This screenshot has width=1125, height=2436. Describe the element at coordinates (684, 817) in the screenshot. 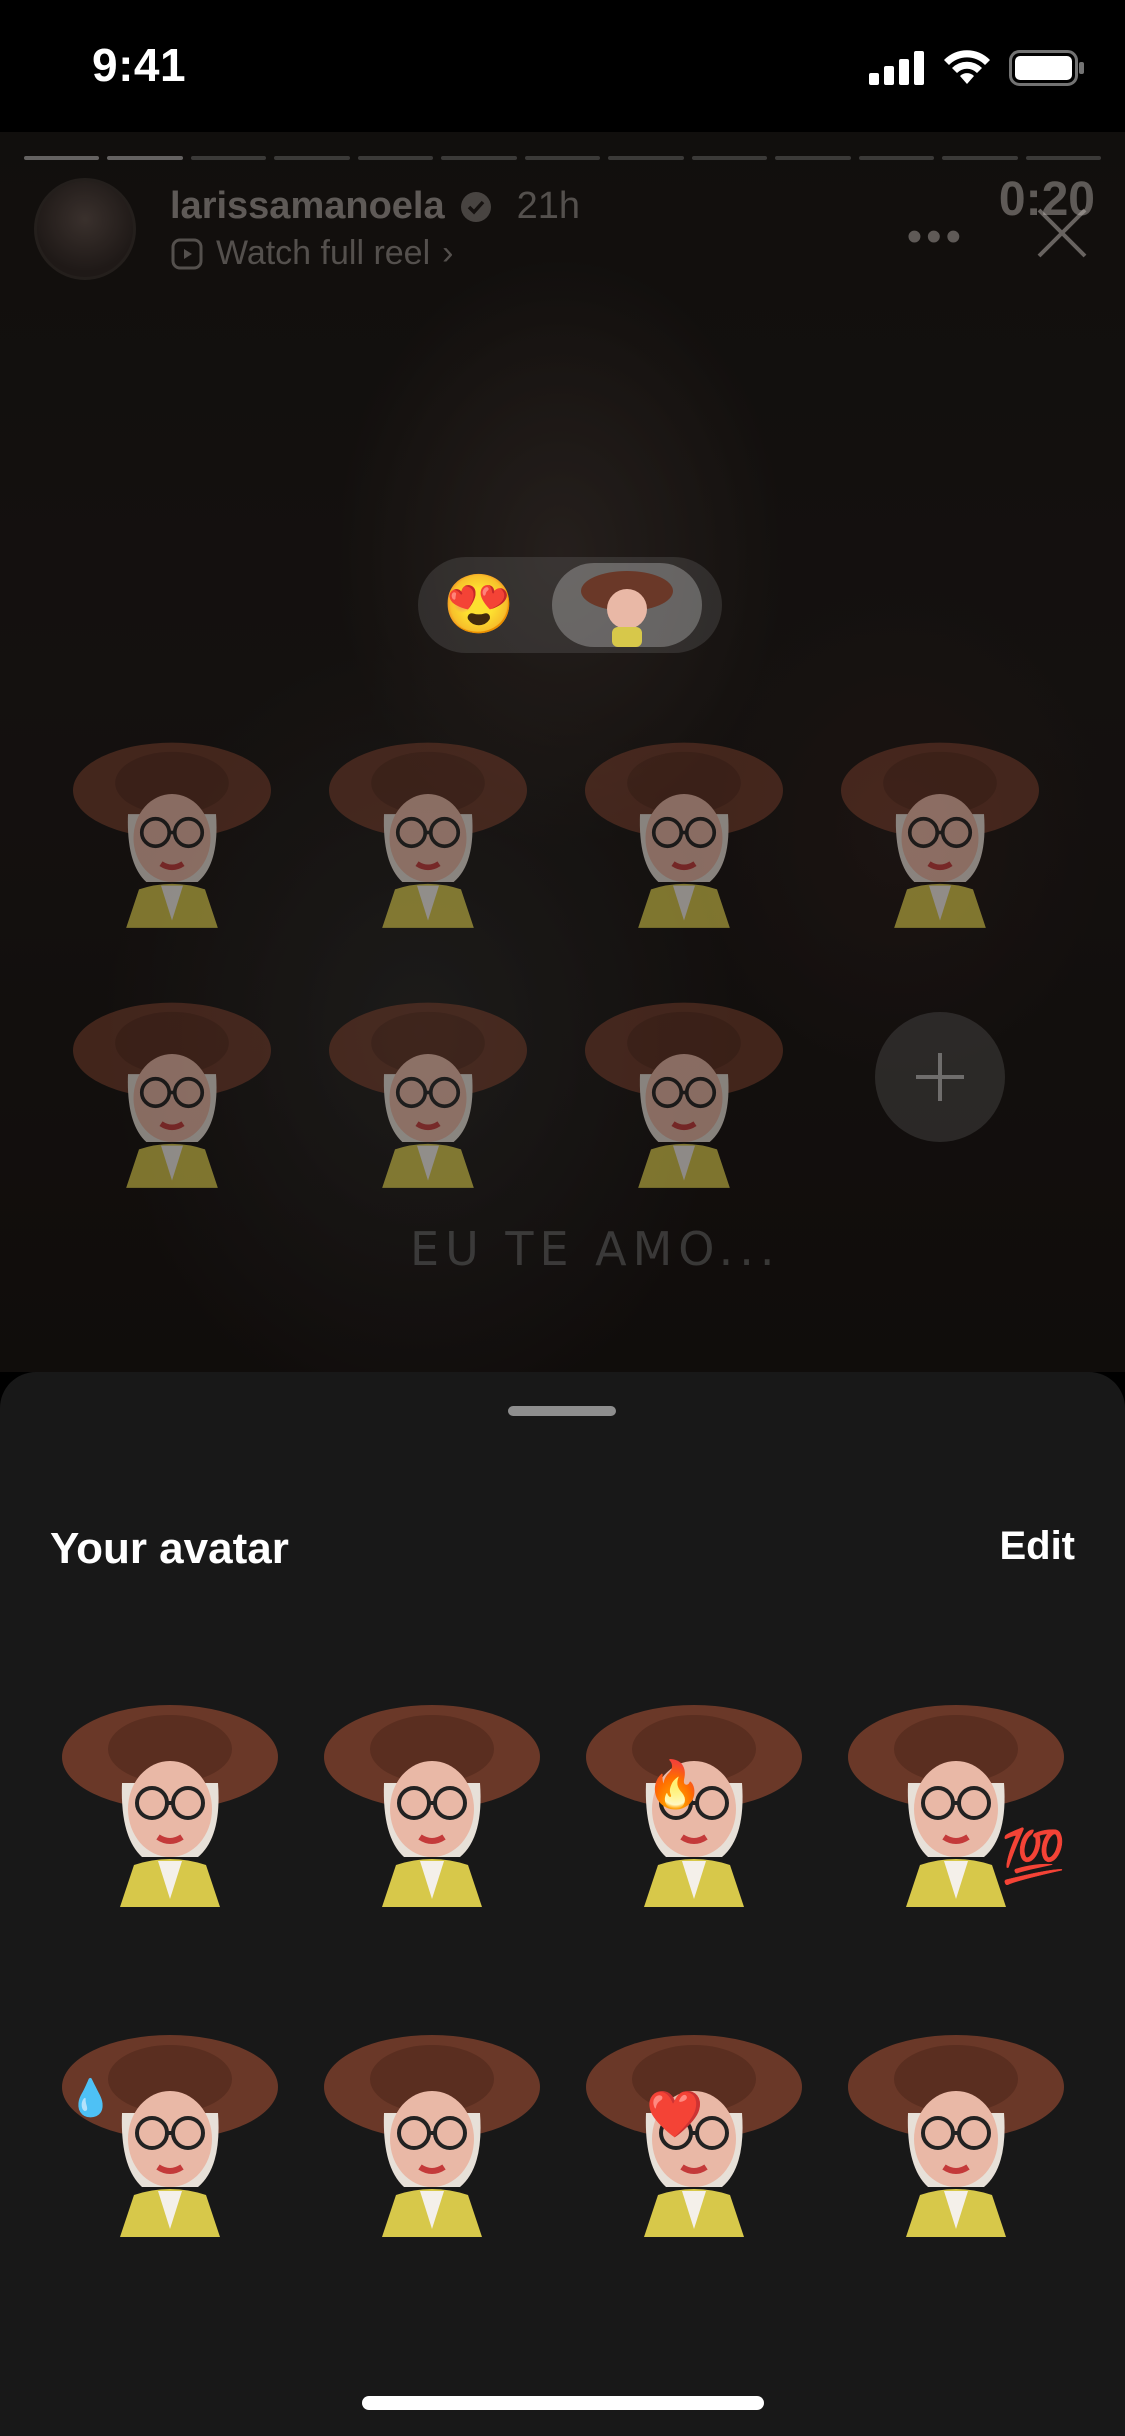

I see `avatar-sticker-kiss-heart` at that location.